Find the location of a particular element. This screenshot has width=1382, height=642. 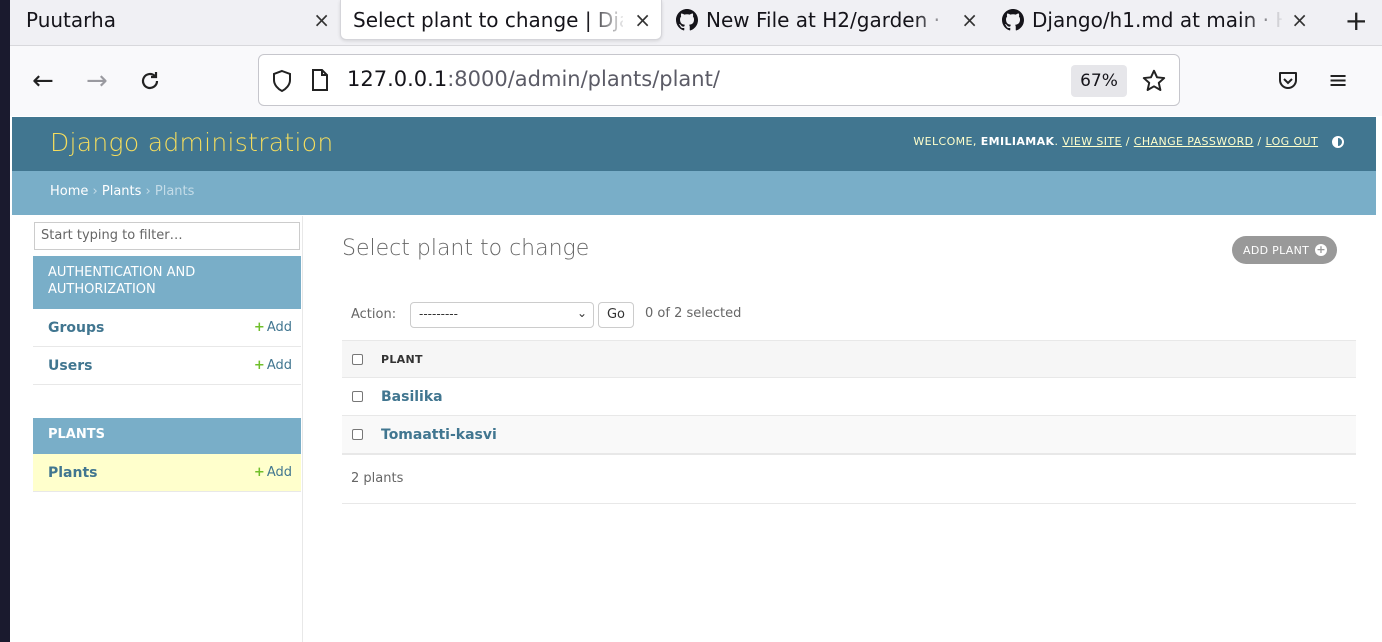

sidebar-item-users: Users + Add is located at coordinates (167, 366).